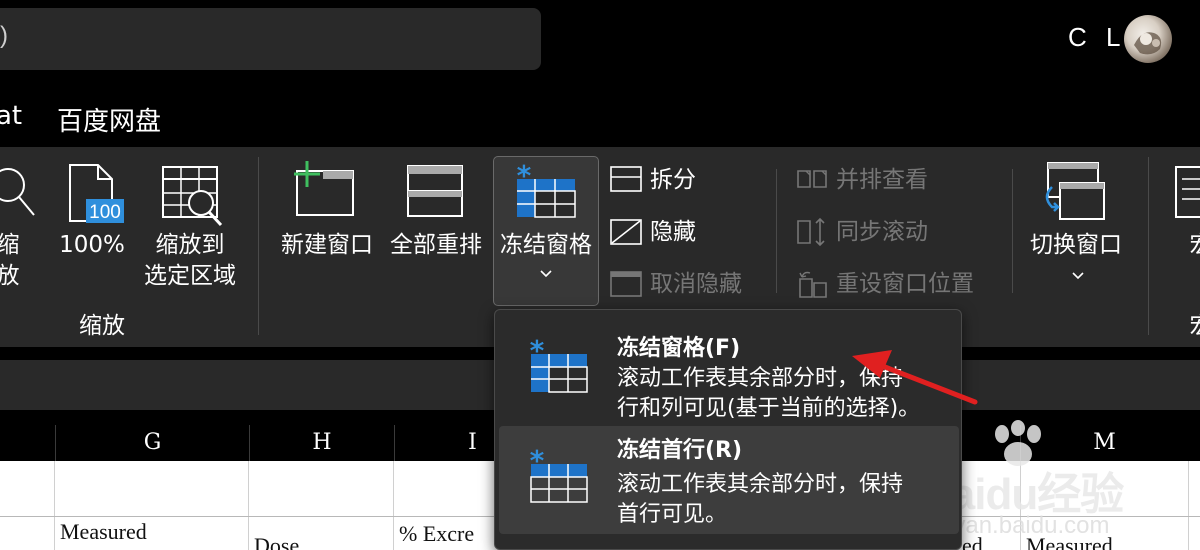  I want to click on red-arrow-annotation, so click(915, 377).